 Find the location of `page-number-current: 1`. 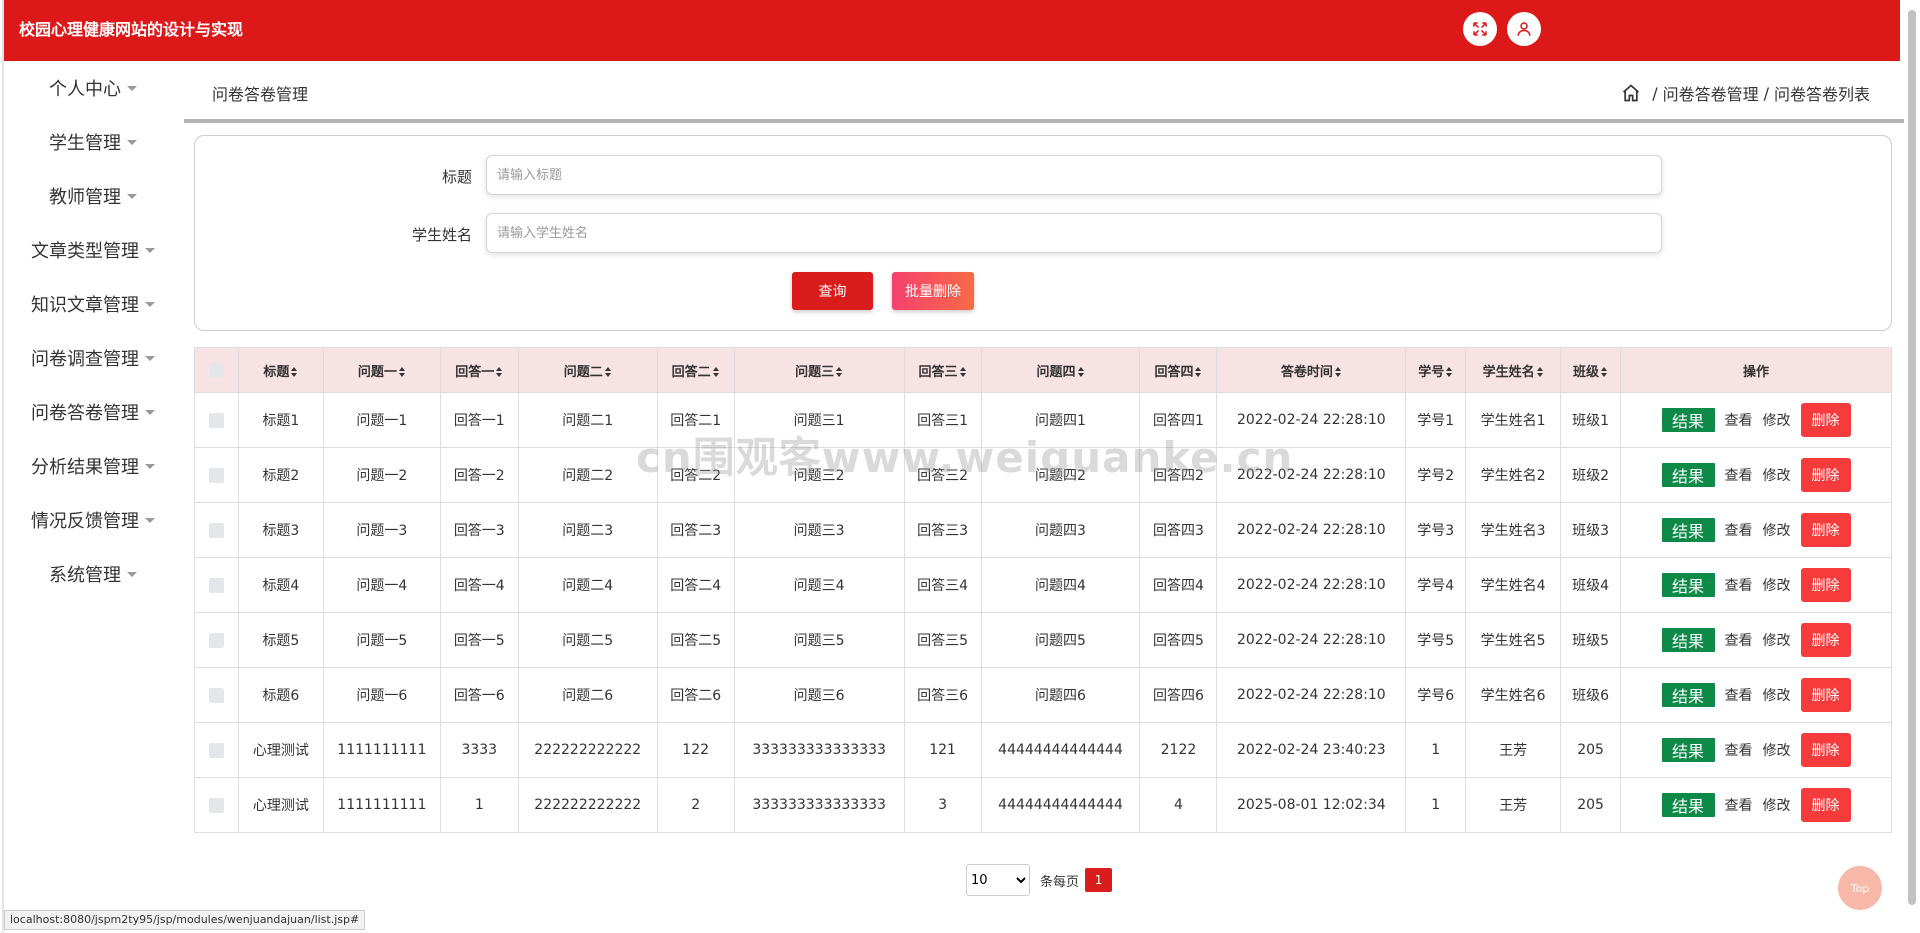

page-number-current: 1 is located at coordinates (1099, 880).